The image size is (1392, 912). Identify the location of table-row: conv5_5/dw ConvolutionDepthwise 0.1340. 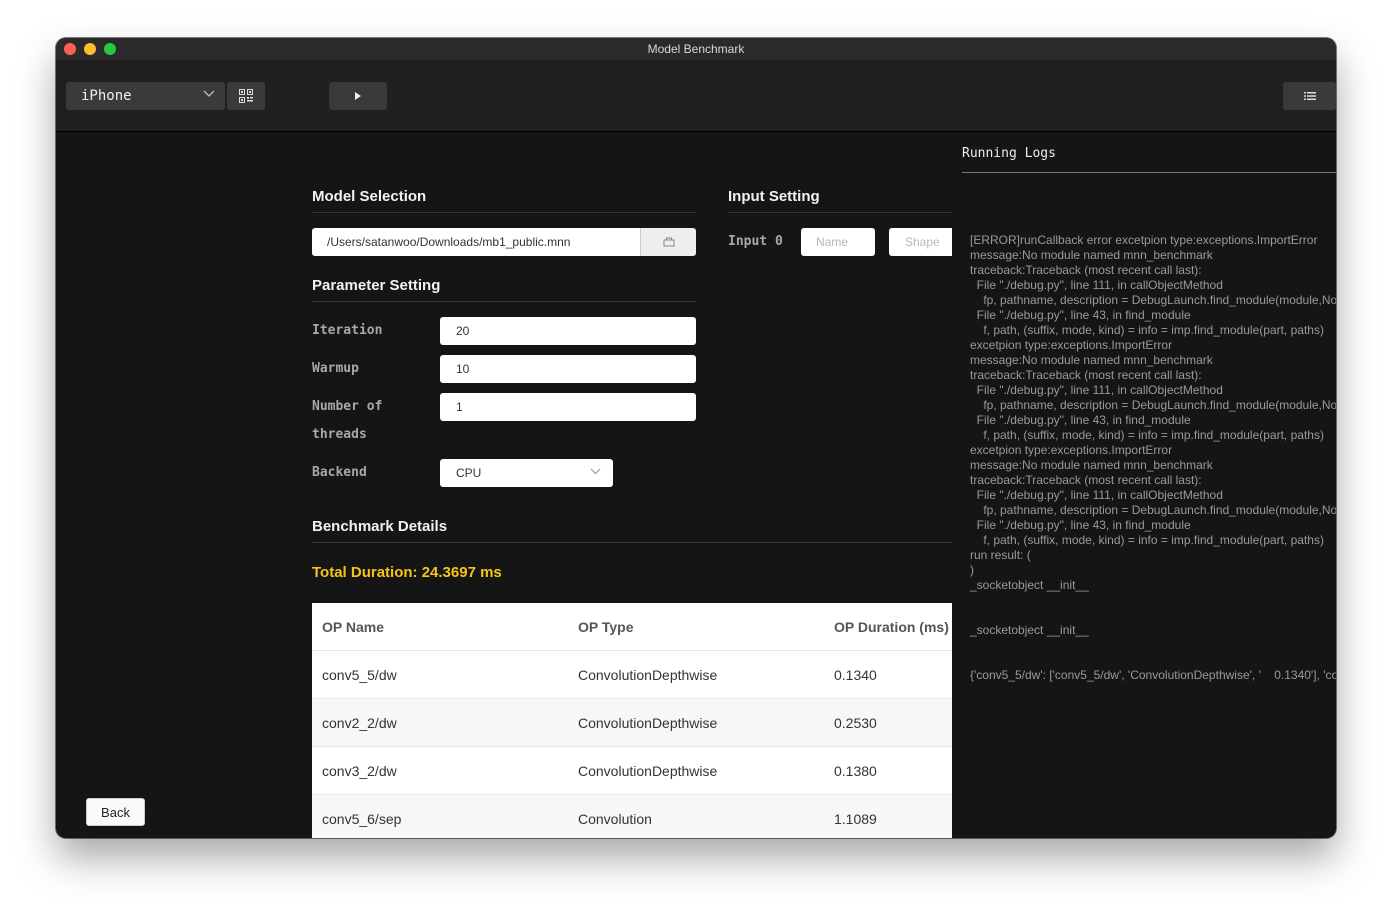
(632, 675).